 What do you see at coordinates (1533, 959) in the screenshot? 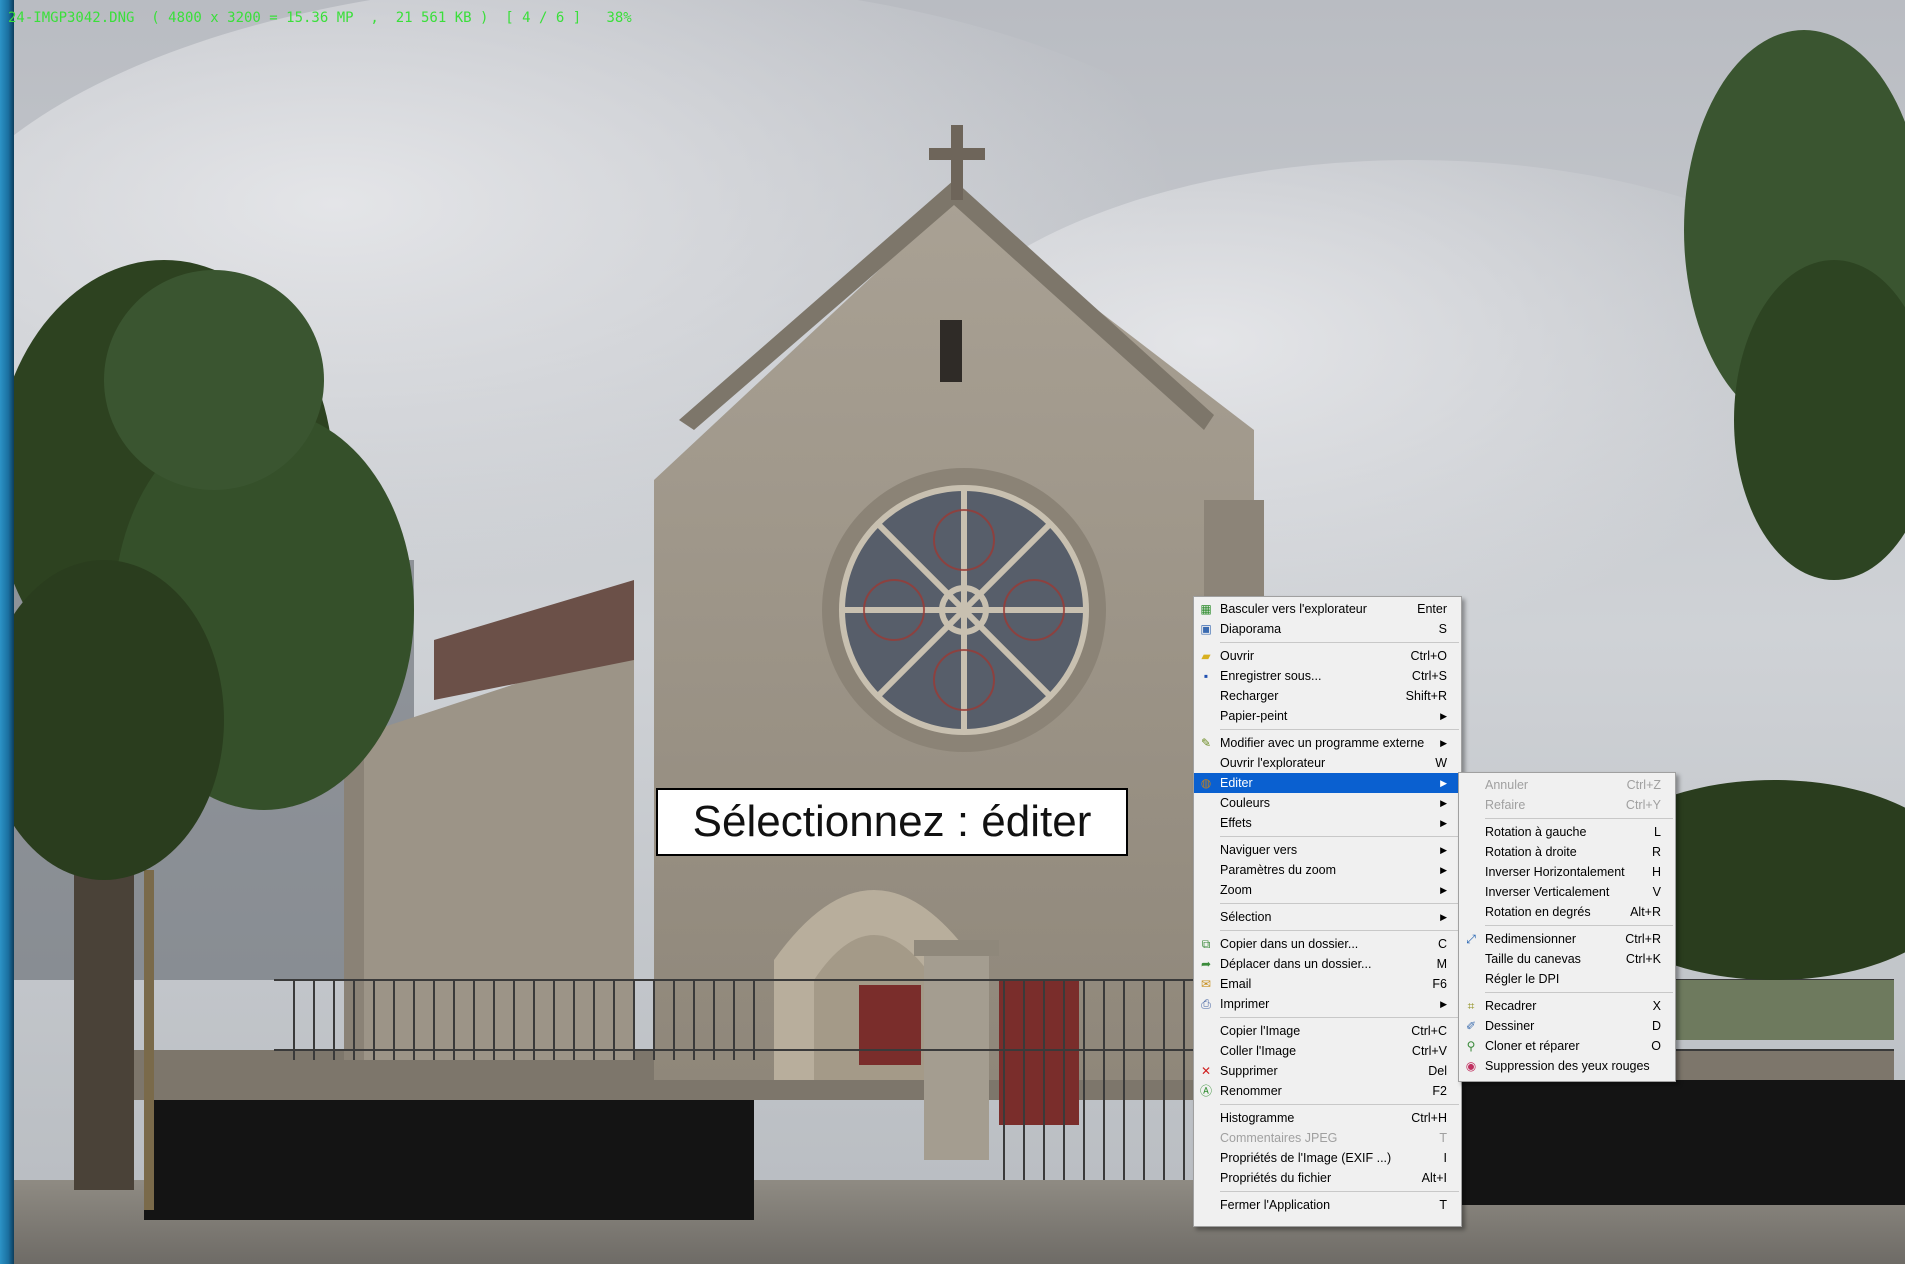
I see `menu-item-label: Taille du canevas` at bounding box center [1533, 959].